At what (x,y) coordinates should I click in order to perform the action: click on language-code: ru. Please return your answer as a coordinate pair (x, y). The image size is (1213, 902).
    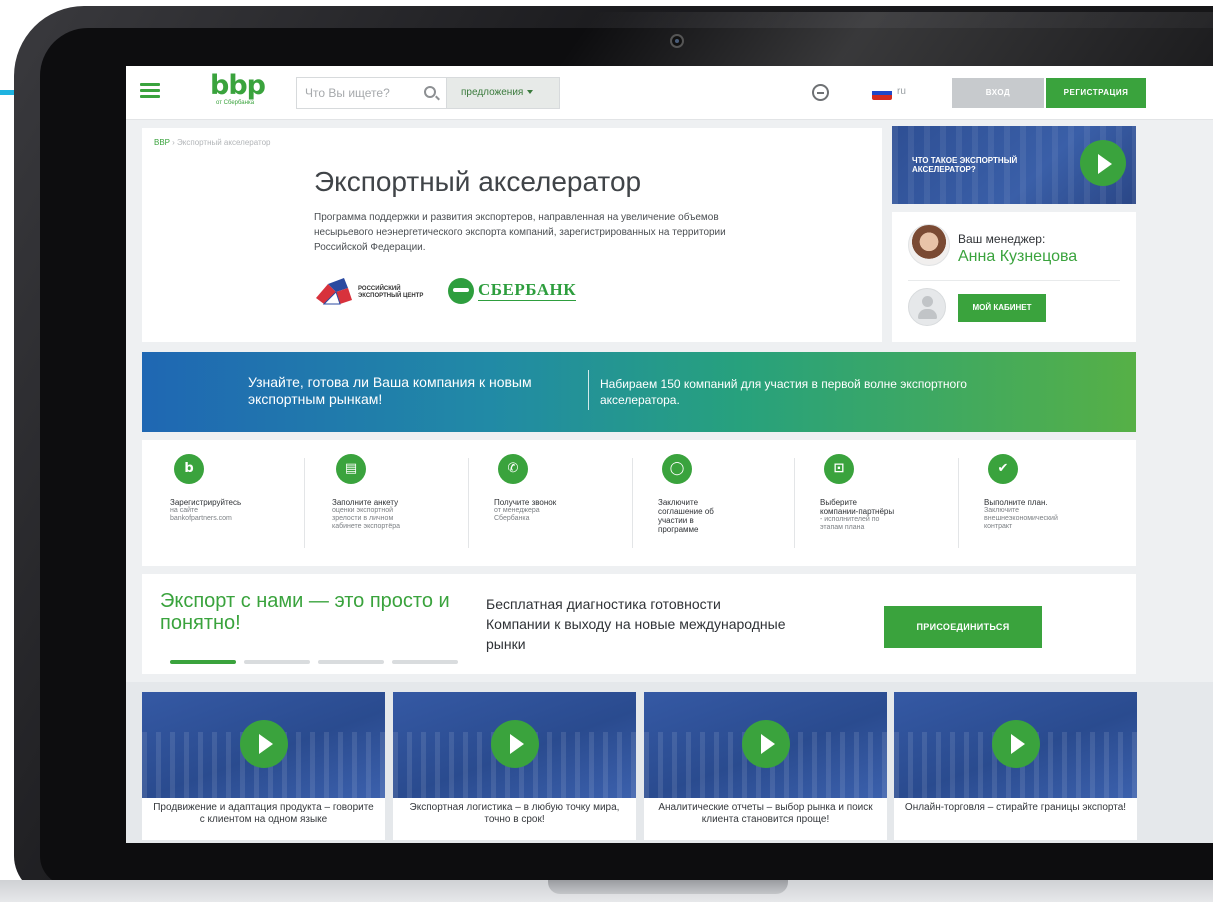
    Looking at the image, I should click on (901, 91).